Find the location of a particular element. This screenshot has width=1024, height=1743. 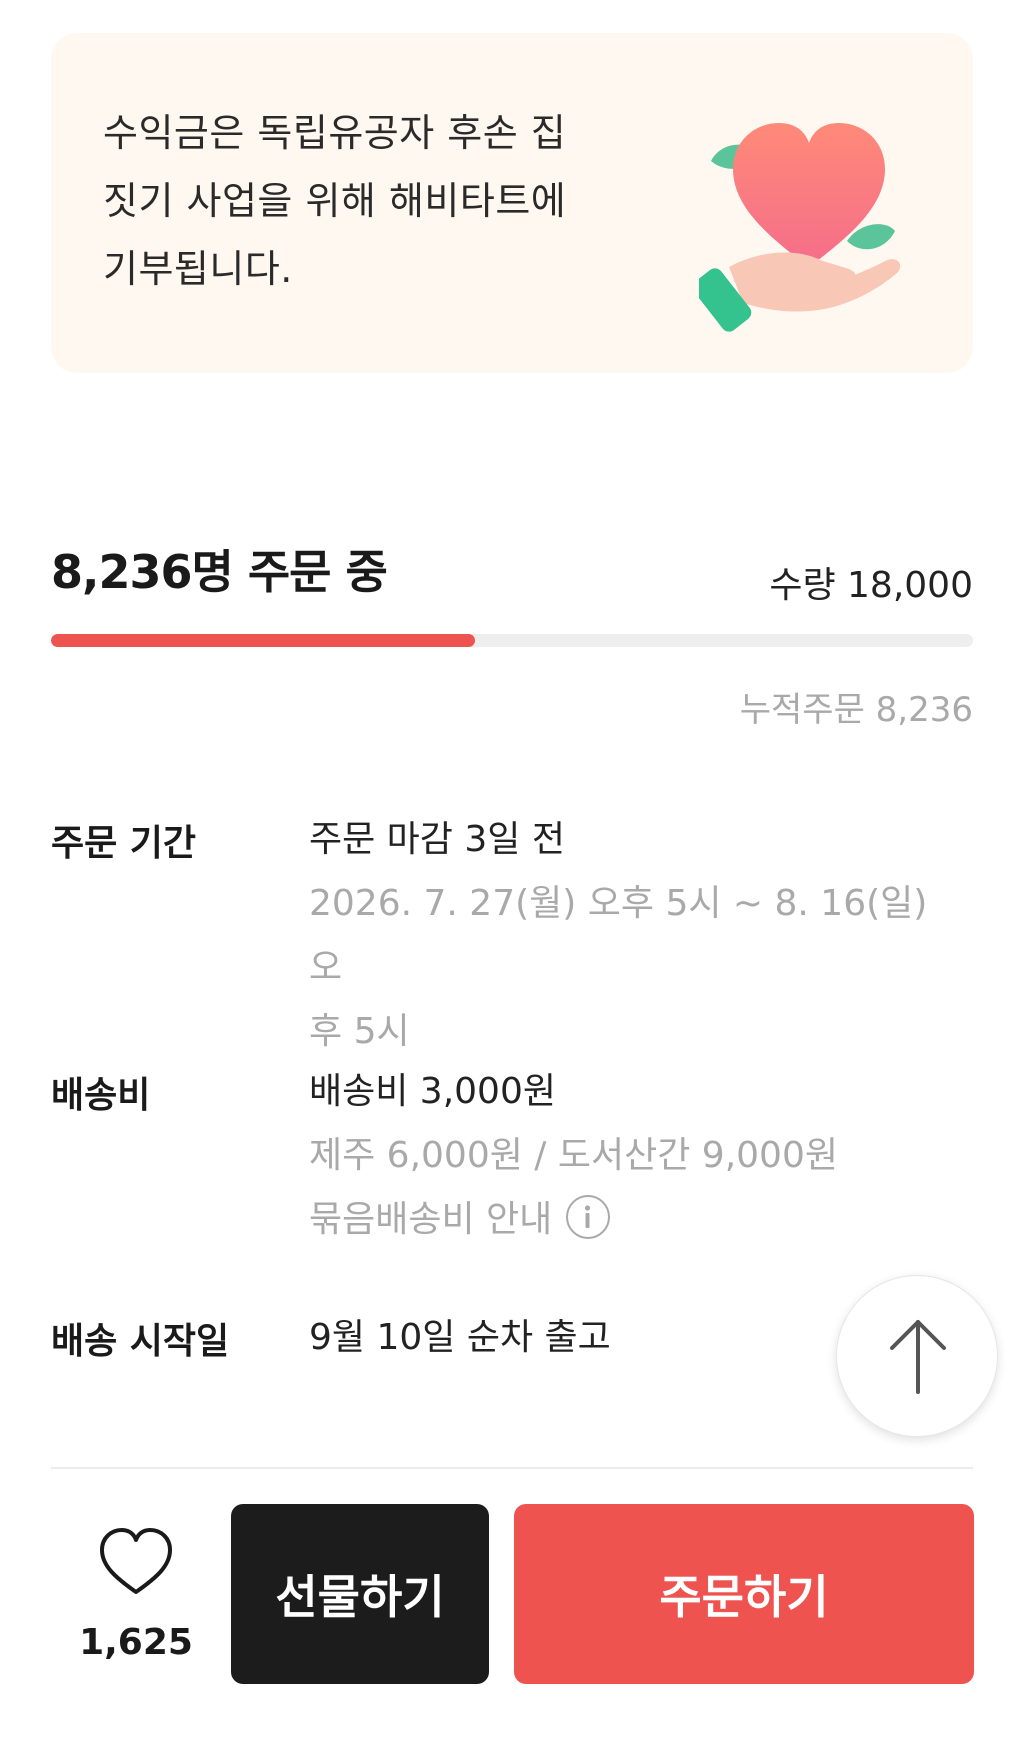

bundle-shipping-label: 묶음배송비 안내 is located at coordinates (431, 1219).